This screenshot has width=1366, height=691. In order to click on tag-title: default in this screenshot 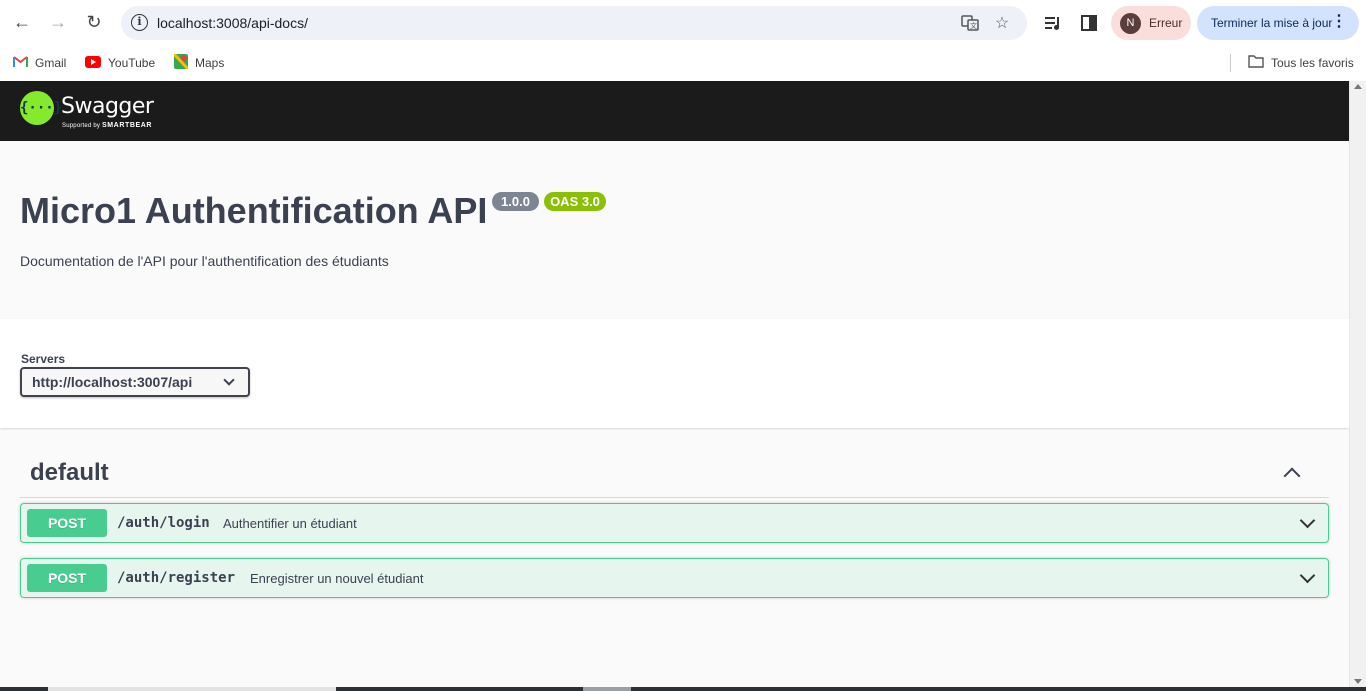, I will do `click(69, 472)`.